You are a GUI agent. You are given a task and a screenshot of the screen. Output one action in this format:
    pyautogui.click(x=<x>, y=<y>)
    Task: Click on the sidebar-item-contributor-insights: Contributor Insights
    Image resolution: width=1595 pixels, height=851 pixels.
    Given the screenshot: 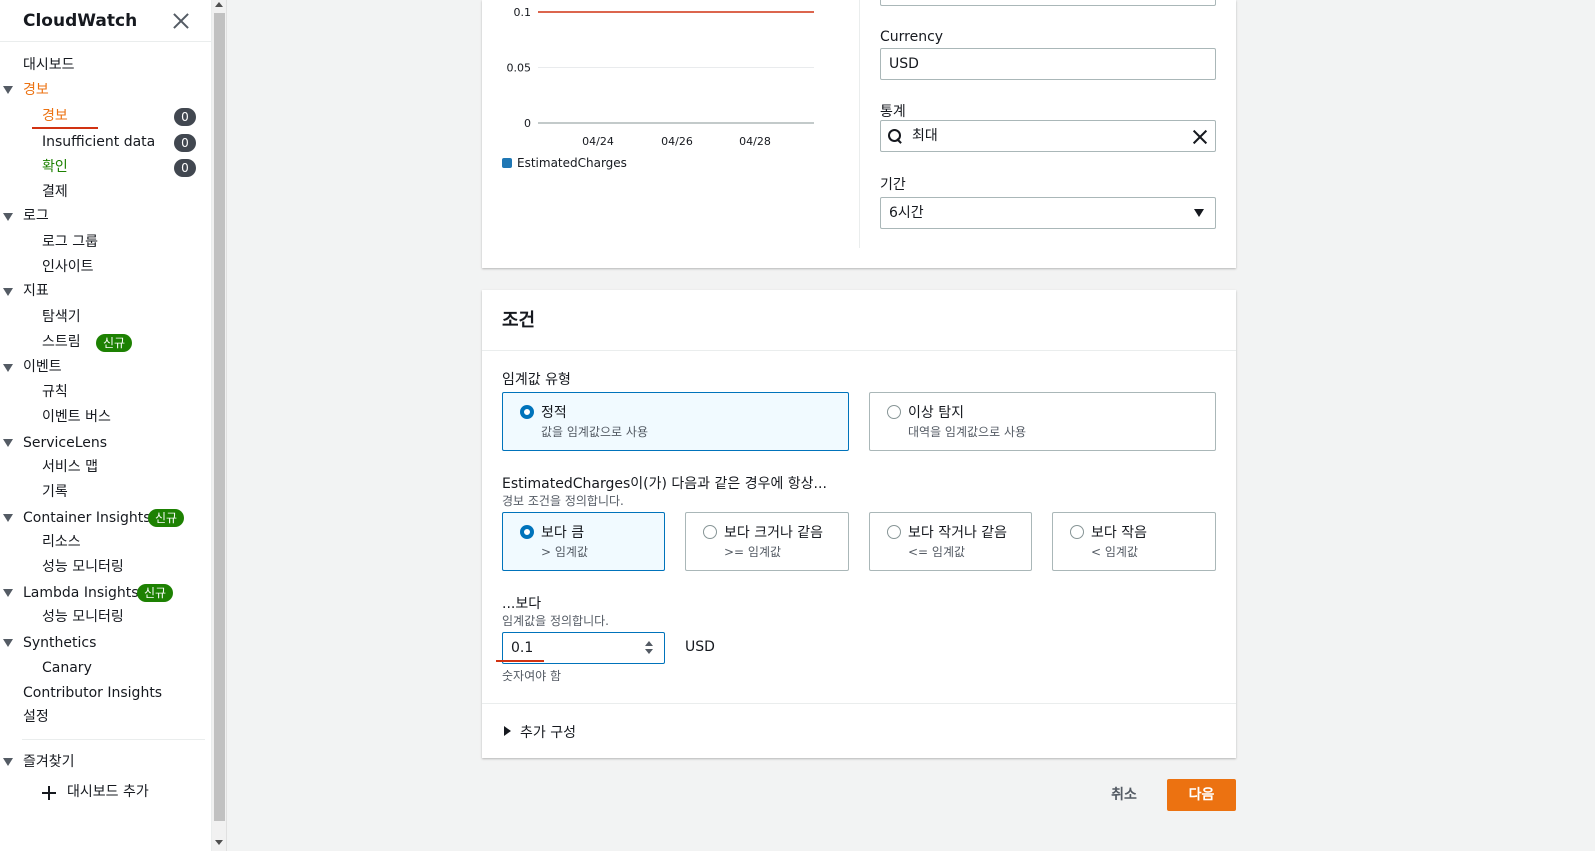 What is the action you would take?
    pyautogui.click(x=92, y=693)
    